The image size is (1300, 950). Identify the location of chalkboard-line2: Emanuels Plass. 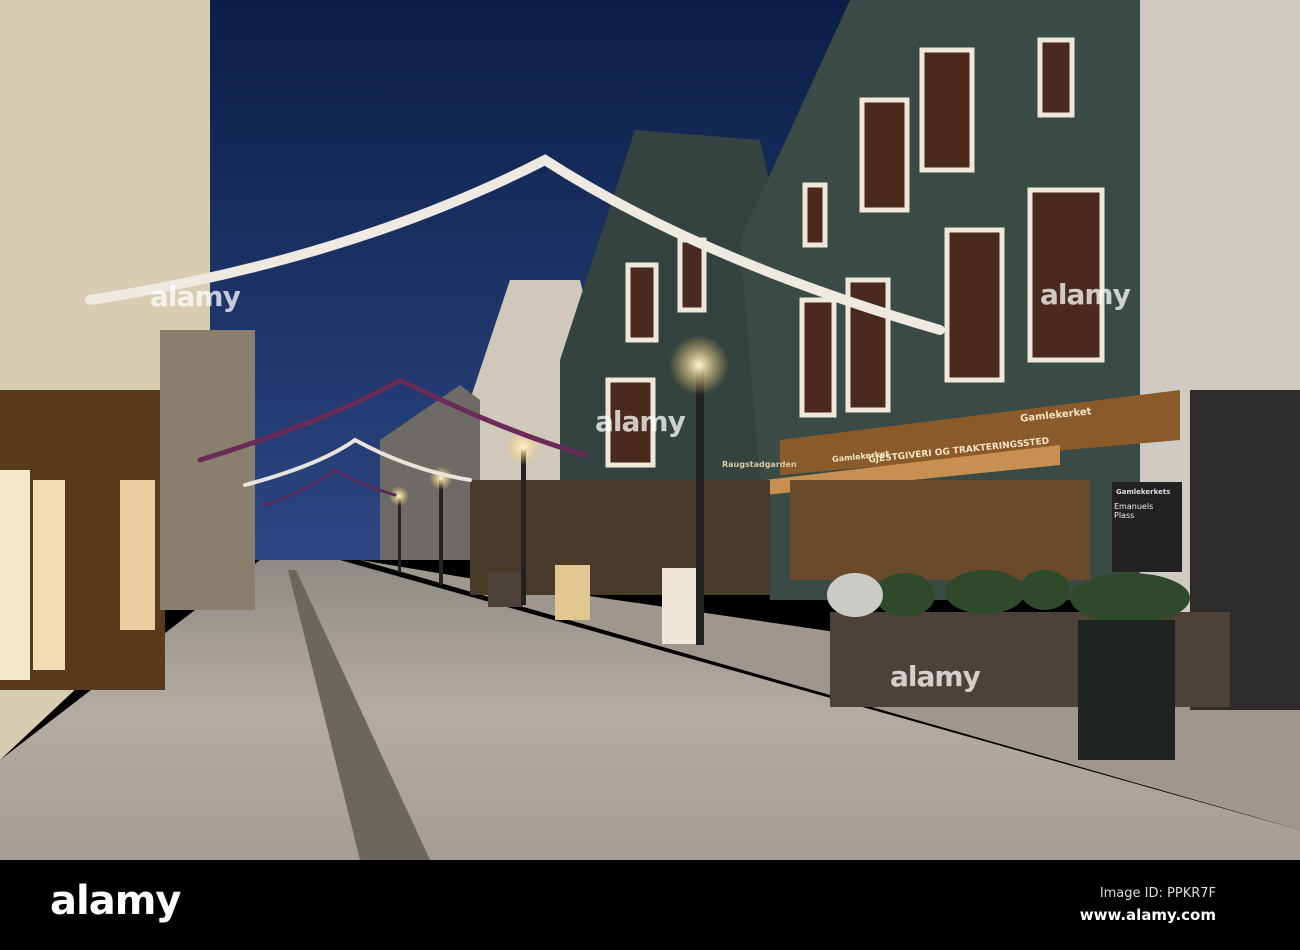
(1134, 511).